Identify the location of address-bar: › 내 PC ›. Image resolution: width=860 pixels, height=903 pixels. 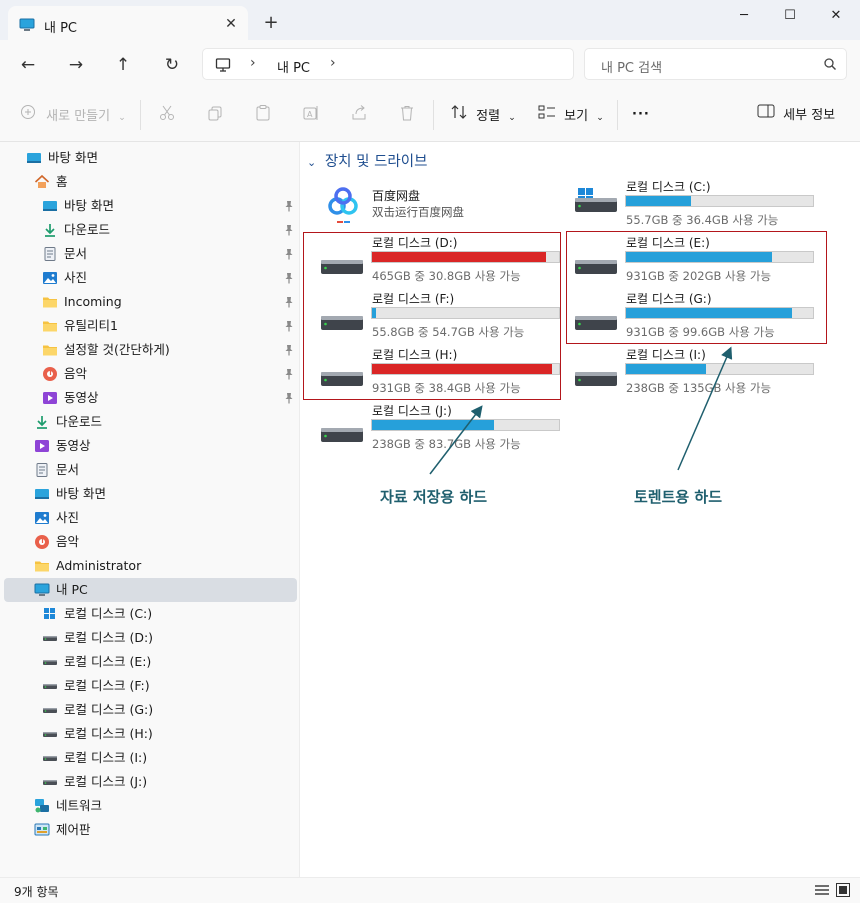
(388, 64).